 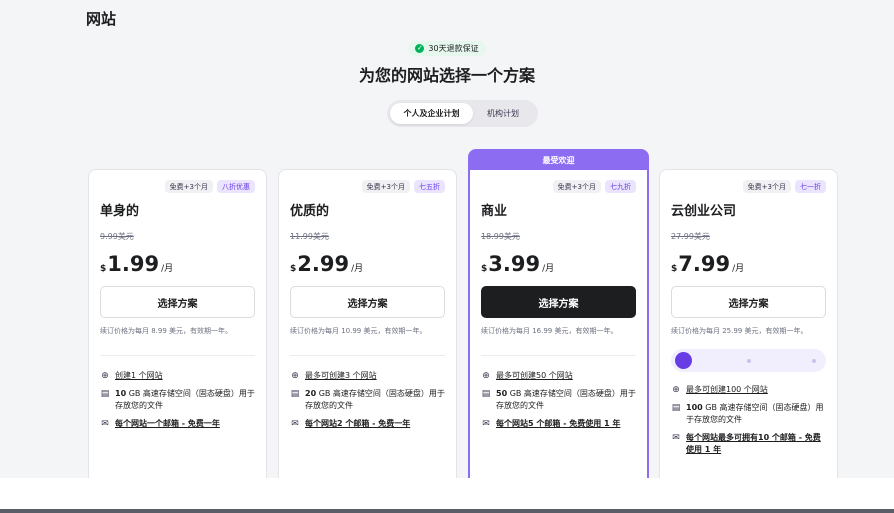 What do you see at coordinates (166, 331) in the screenshot?
I see `renewal-note: 续订价格为每月 8.99 美元，有效期一年。` at bounding box center [166, 331].